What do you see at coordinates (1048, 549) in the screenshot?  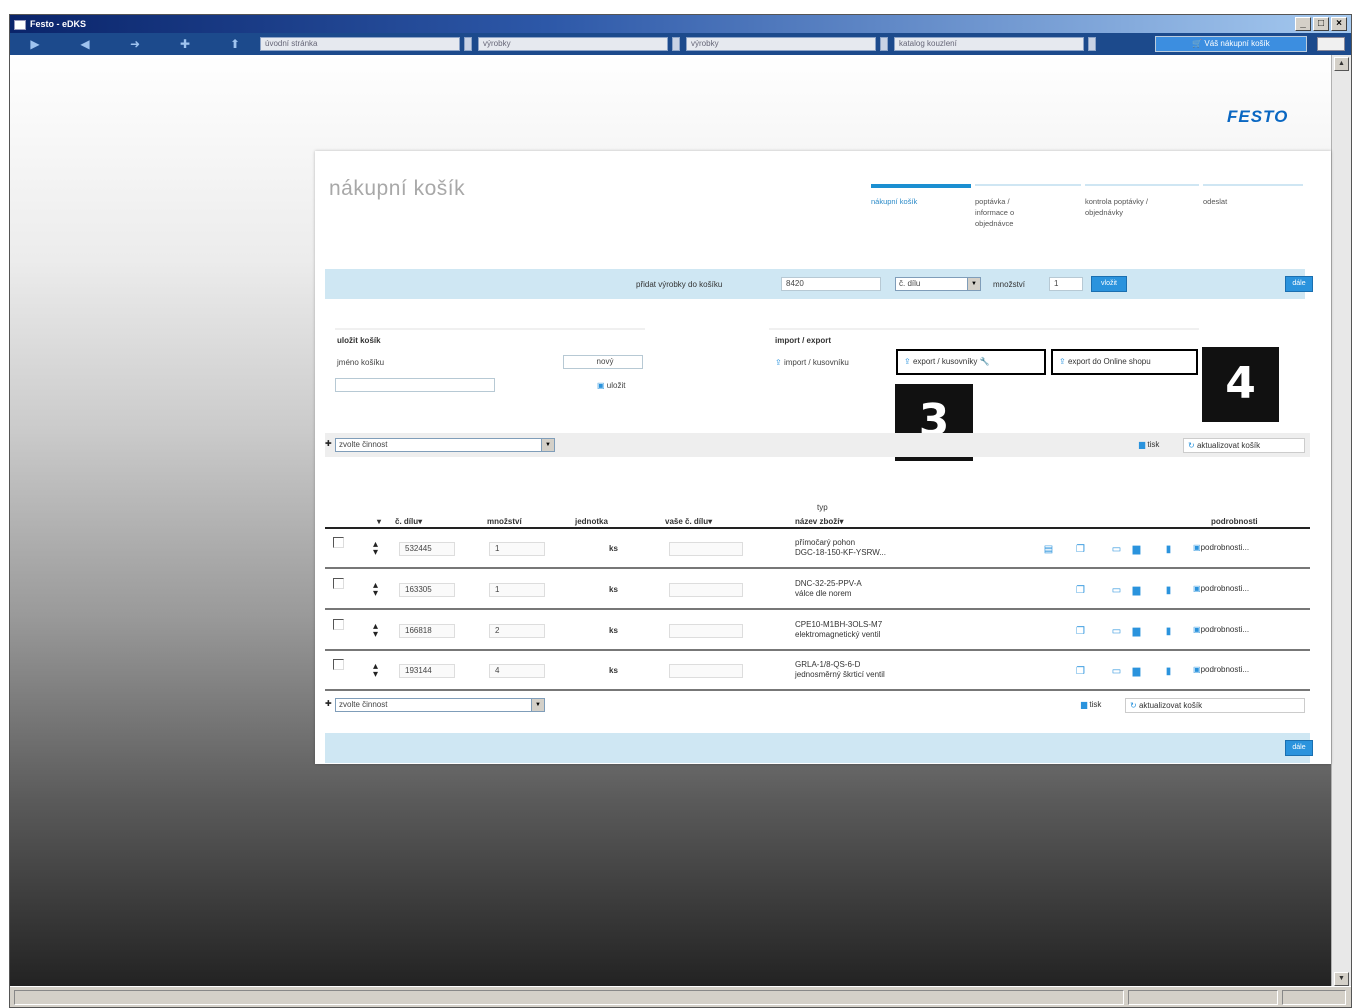 I see `document-icon: ▤` at bounding box center [1048, 549].